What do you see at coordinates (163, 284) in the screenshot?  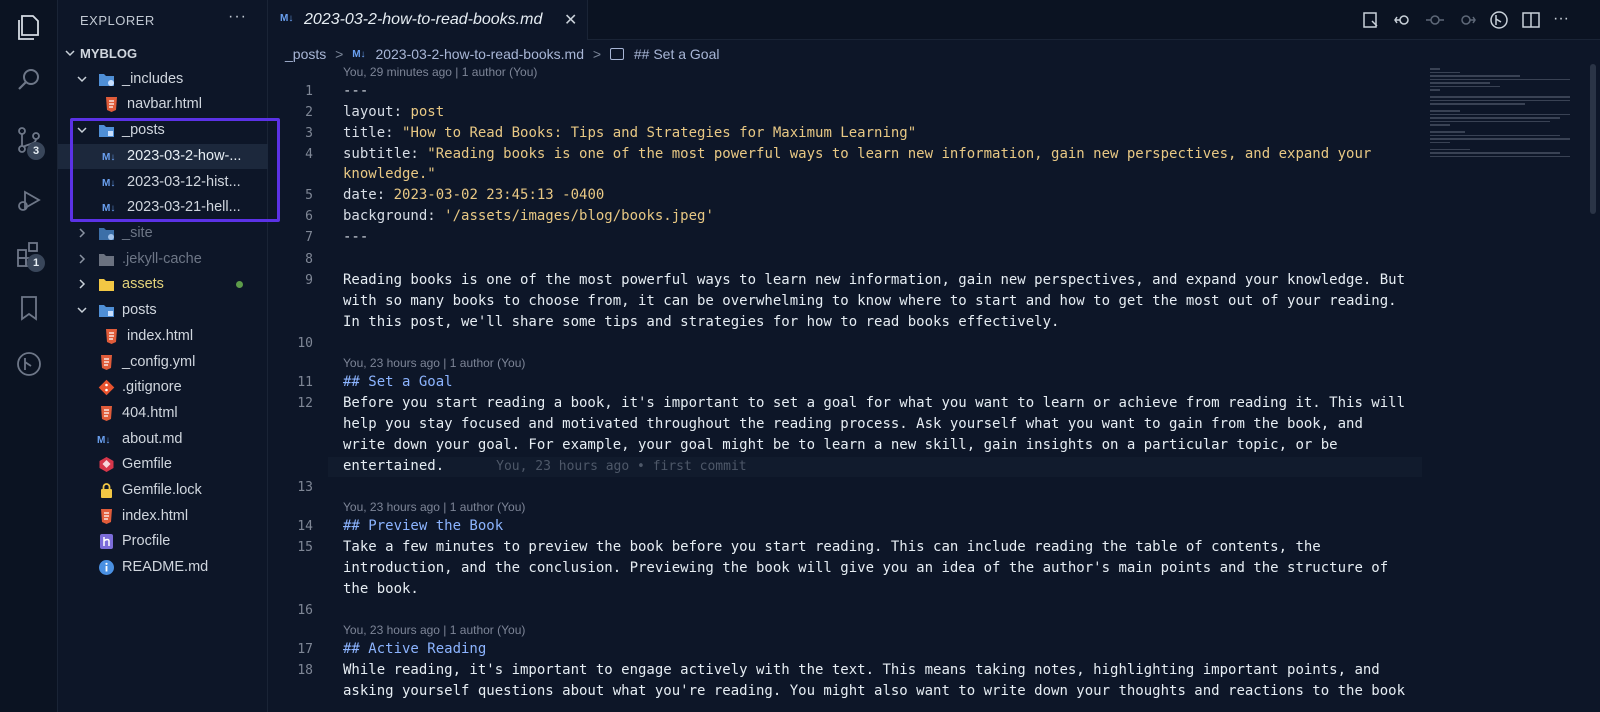 I see `tree-folder-assets: assets` at bounding box center [163, 284].